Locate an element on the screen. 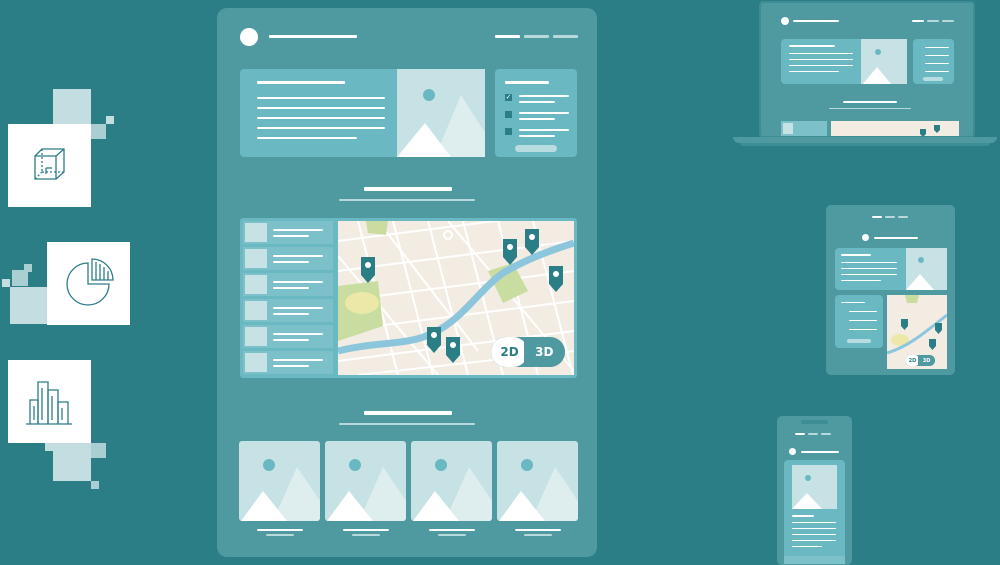 This screenshot has height=565, width=1000. city-tile is located at coordinates (49, 401).